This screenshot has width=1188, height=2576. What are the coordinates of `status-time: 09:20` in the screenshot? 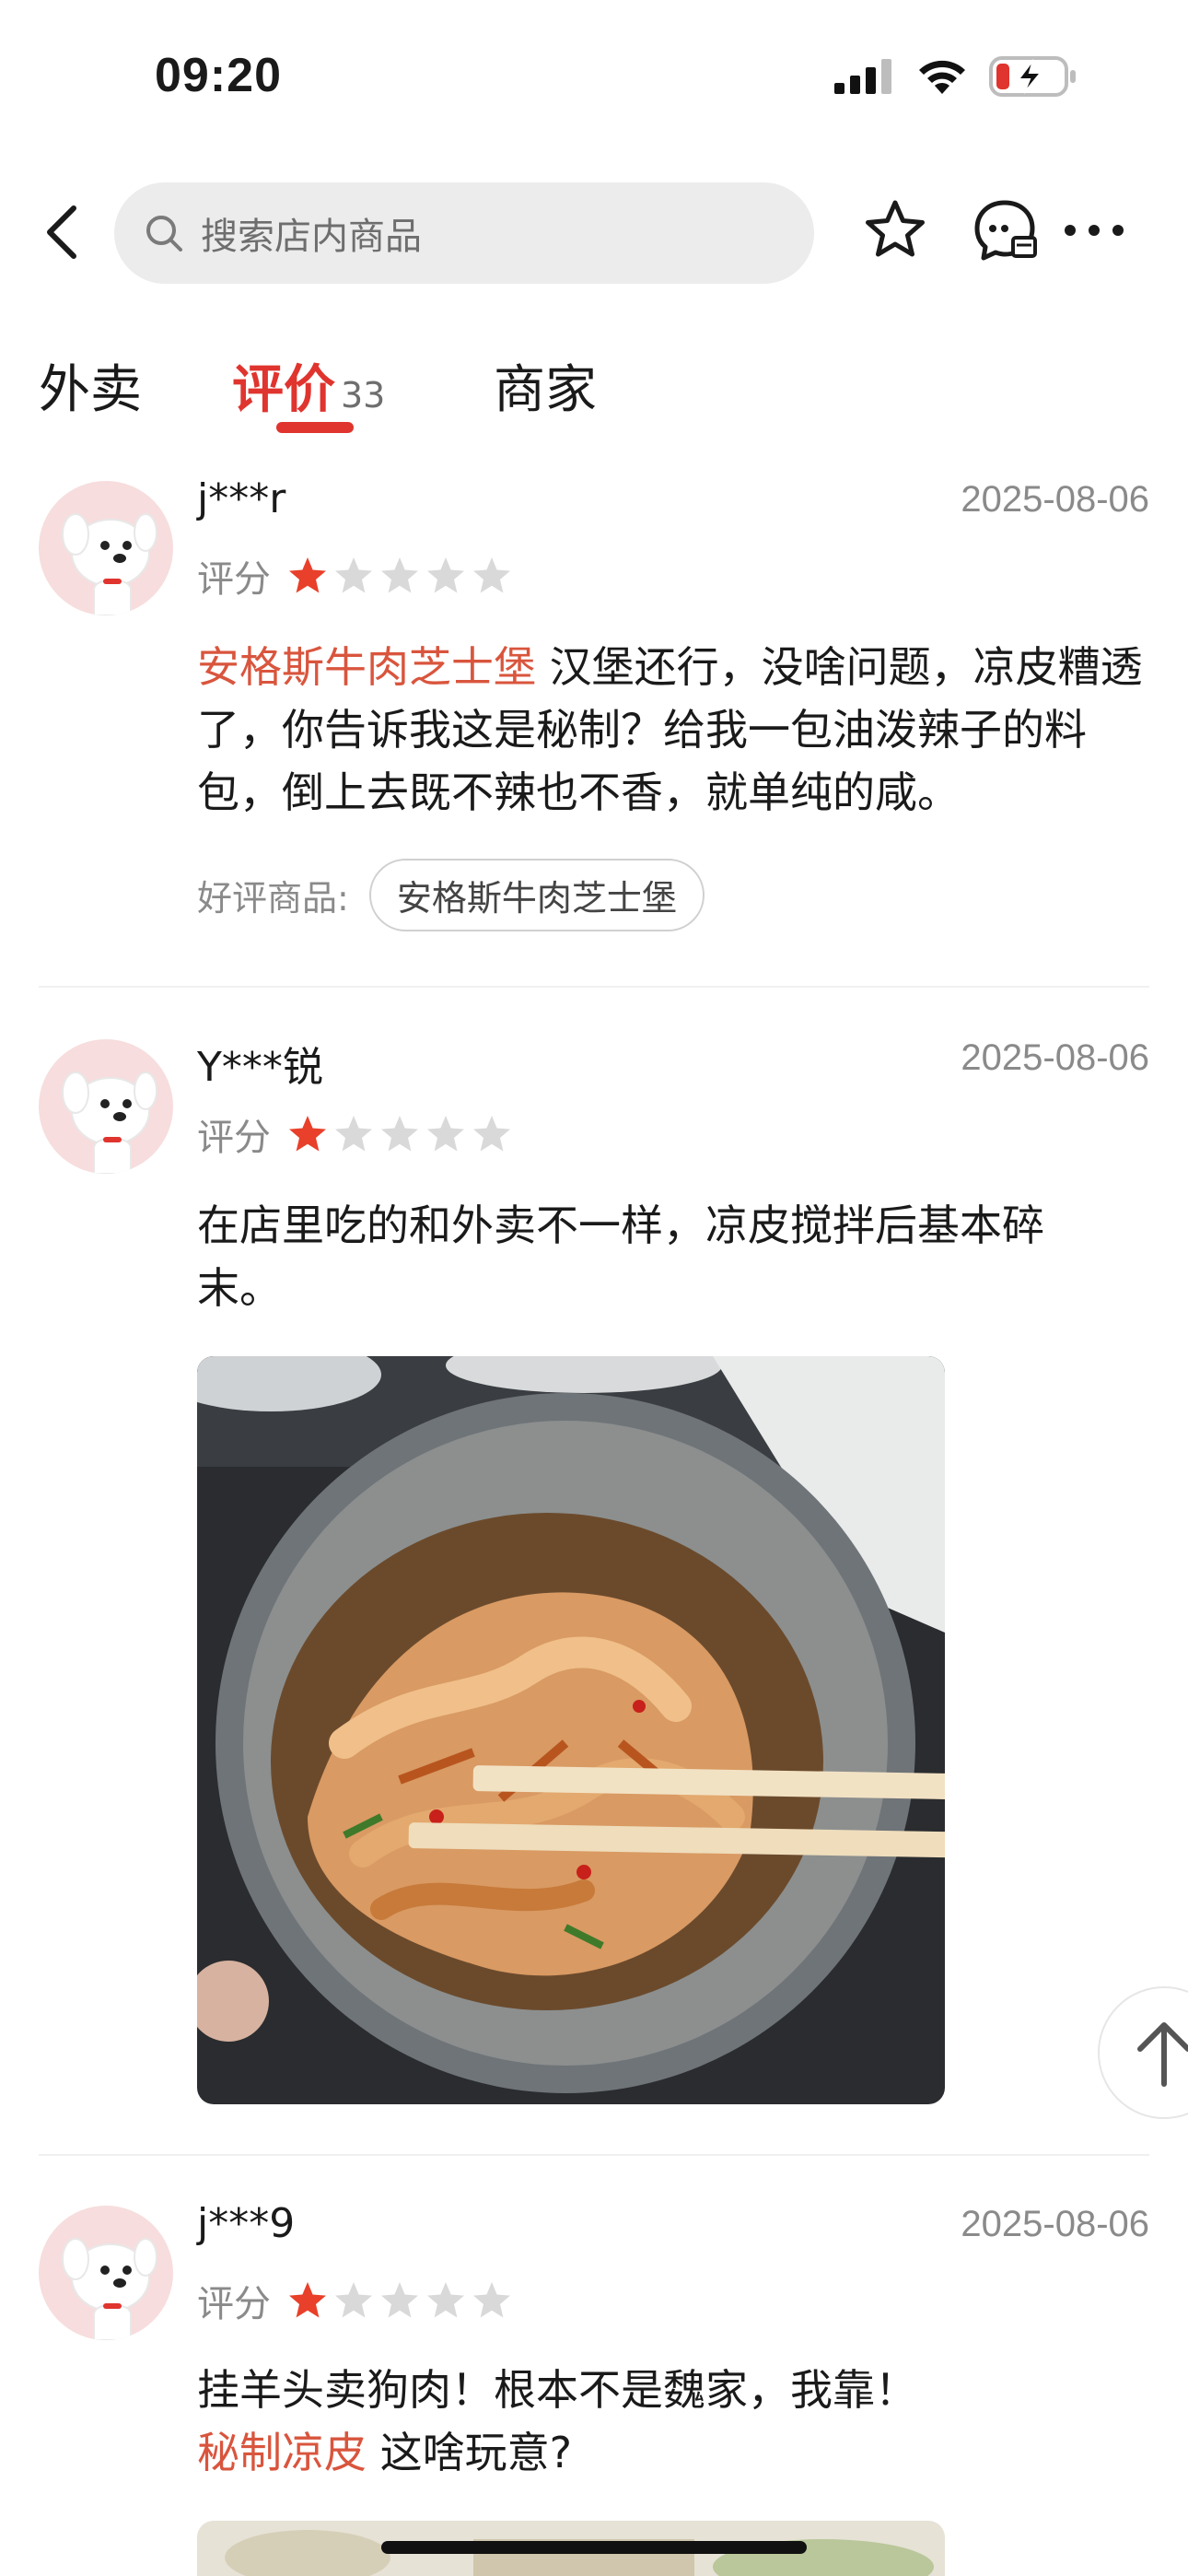 It's located at (218, 75).